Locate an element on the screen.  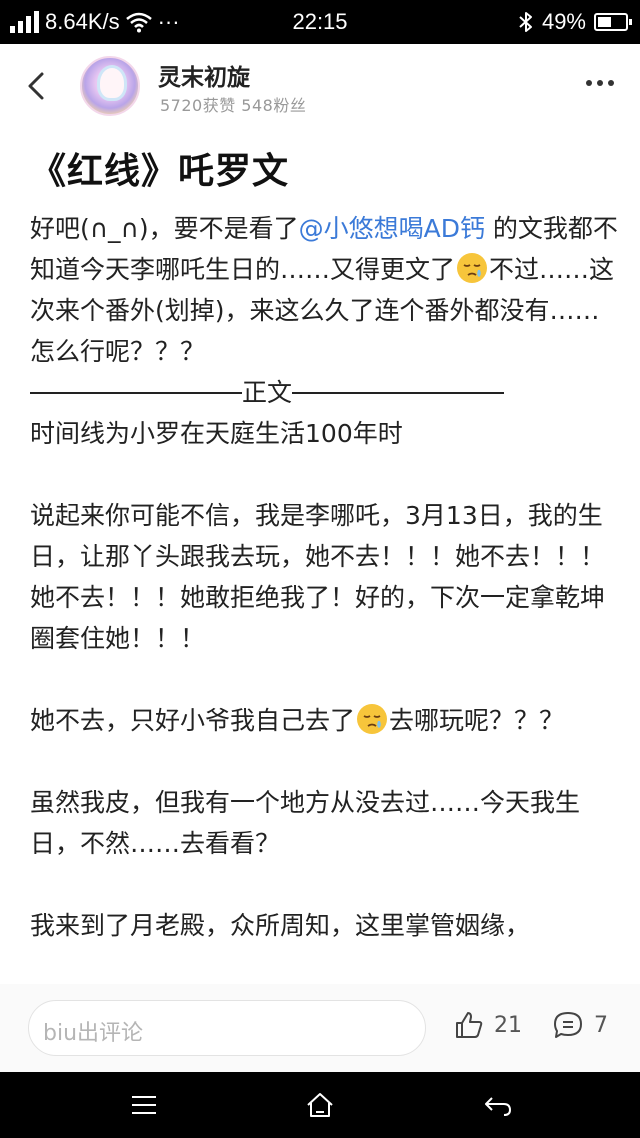
menu-icon is located at coordinates (144, 1105).